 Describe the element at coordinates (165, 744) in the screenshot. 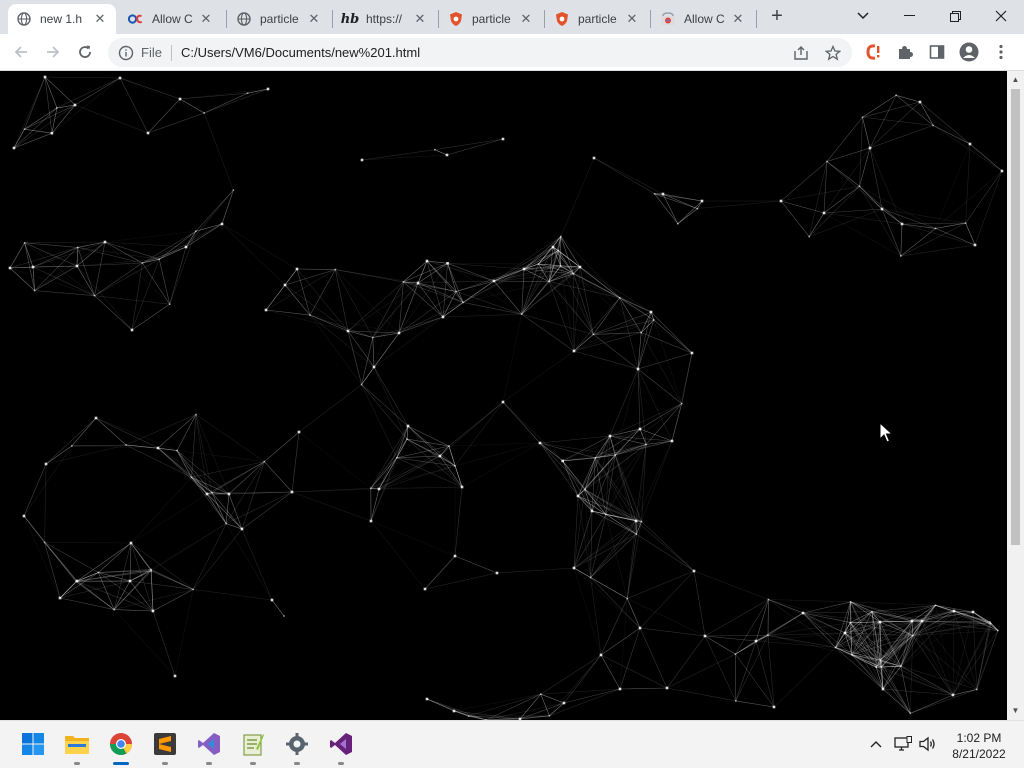

I see `sublime-icon` at that location.